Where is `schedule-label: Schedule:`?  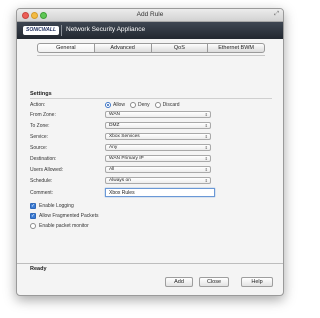 schedule-label: Schedule: is located at coordinates (41, 181).